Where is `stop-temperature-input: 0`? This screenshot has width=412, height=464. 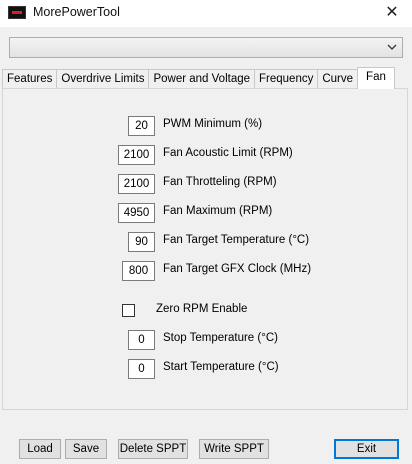 stop-temperature-input: 0 is located at coordinates (141, 340).